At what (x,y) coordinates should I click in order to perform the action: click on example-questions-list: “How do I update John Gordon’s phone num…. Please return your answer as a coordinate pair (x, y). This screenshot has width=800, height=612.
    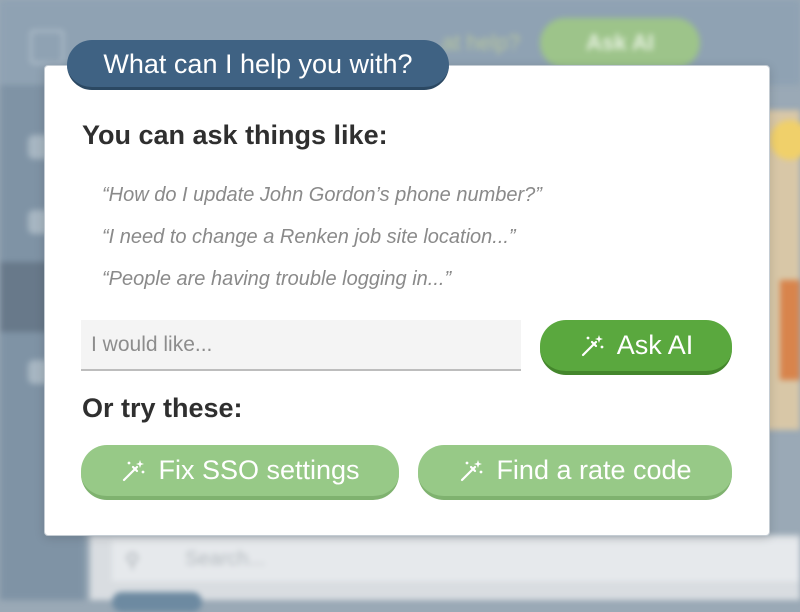
    Looking at the image, I should click on (322, 243).